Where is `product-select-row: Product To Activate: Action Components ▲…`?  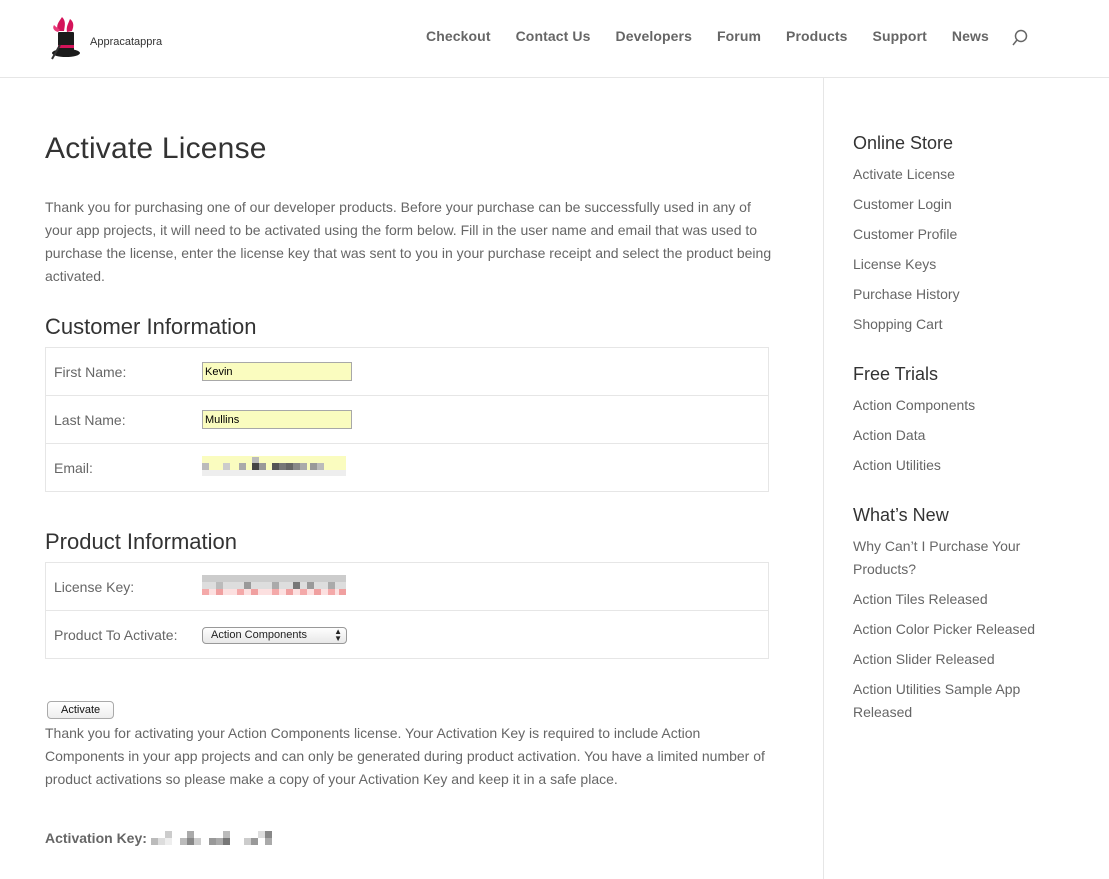
product-select-row: Product To Activate: Action Components ▲… is located at coordinates (407, 634).